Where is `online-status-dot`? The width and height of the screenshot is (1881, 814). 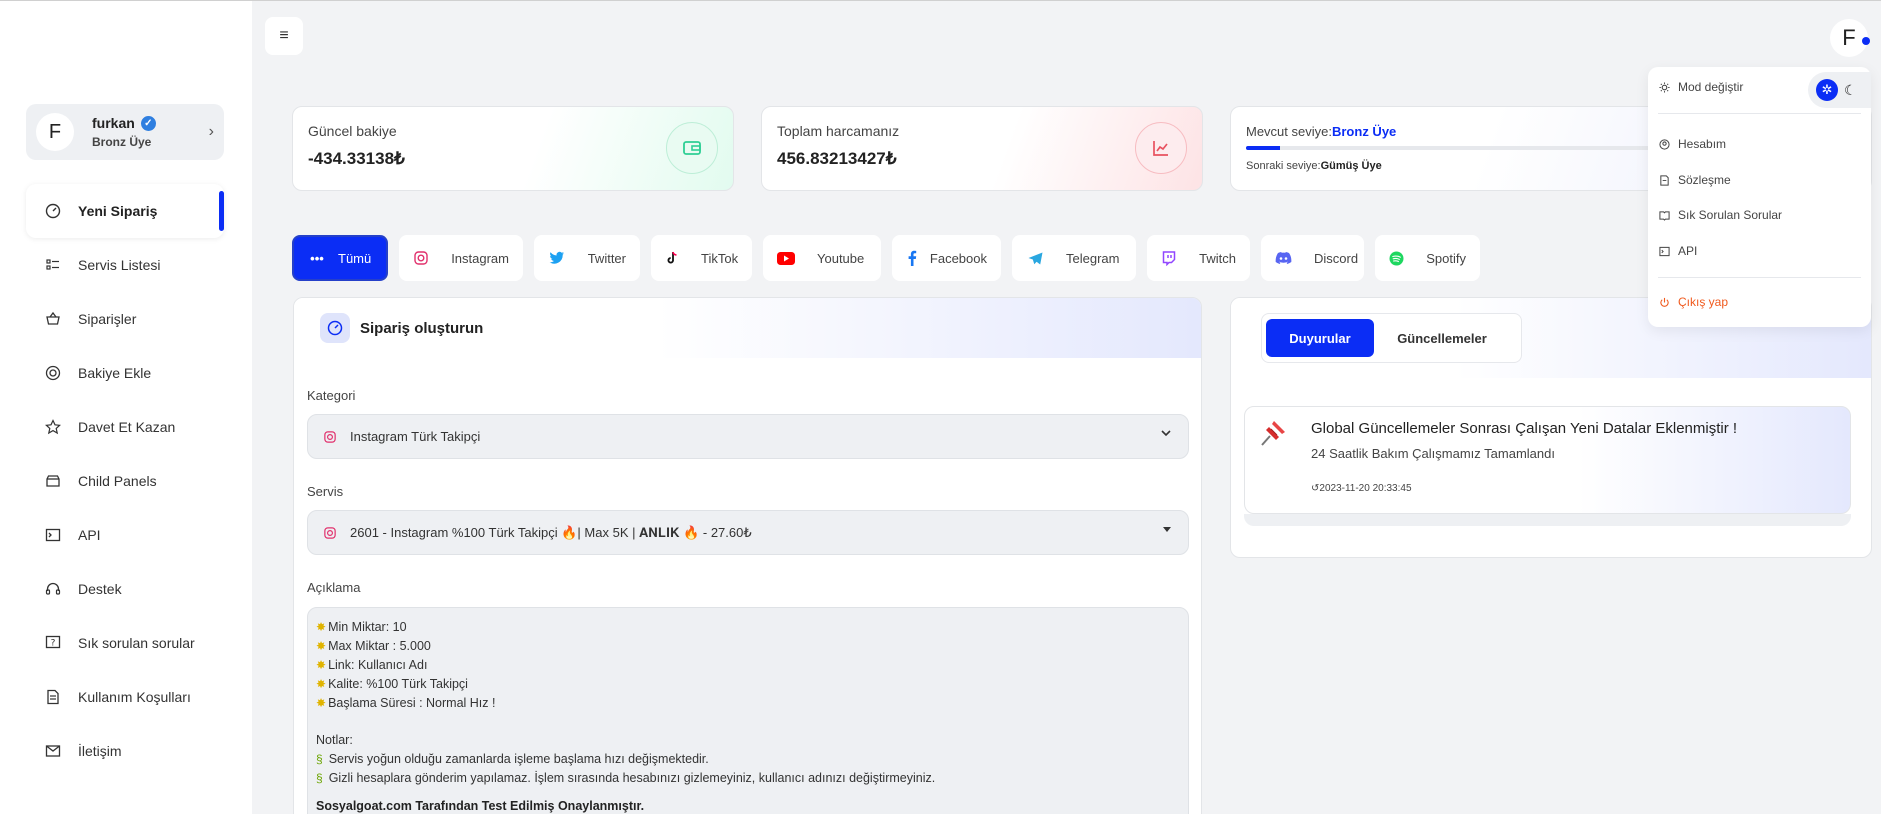 online-status-dot is located at coordinates (1866, 41).